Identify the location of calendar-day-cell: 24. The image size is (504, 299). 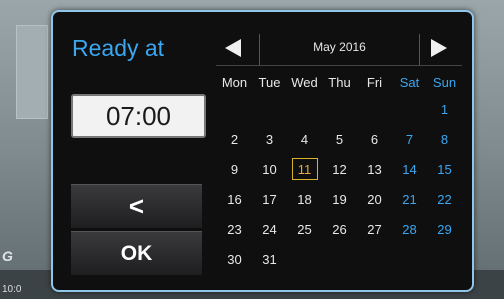
(269, 229).